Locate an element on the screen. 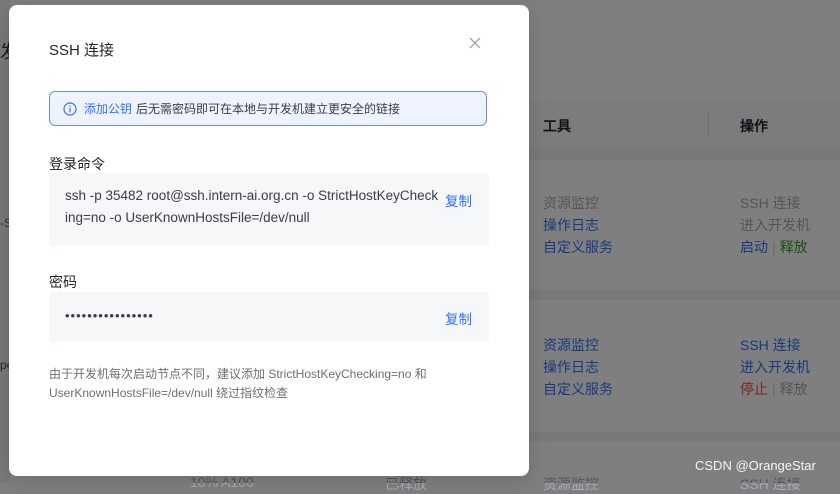 The width and height of the screenshot is (840, 494). notice-text: 后无需密码即可在本地与开发机建立更安全的链接 is located at coordinates (268, 109).